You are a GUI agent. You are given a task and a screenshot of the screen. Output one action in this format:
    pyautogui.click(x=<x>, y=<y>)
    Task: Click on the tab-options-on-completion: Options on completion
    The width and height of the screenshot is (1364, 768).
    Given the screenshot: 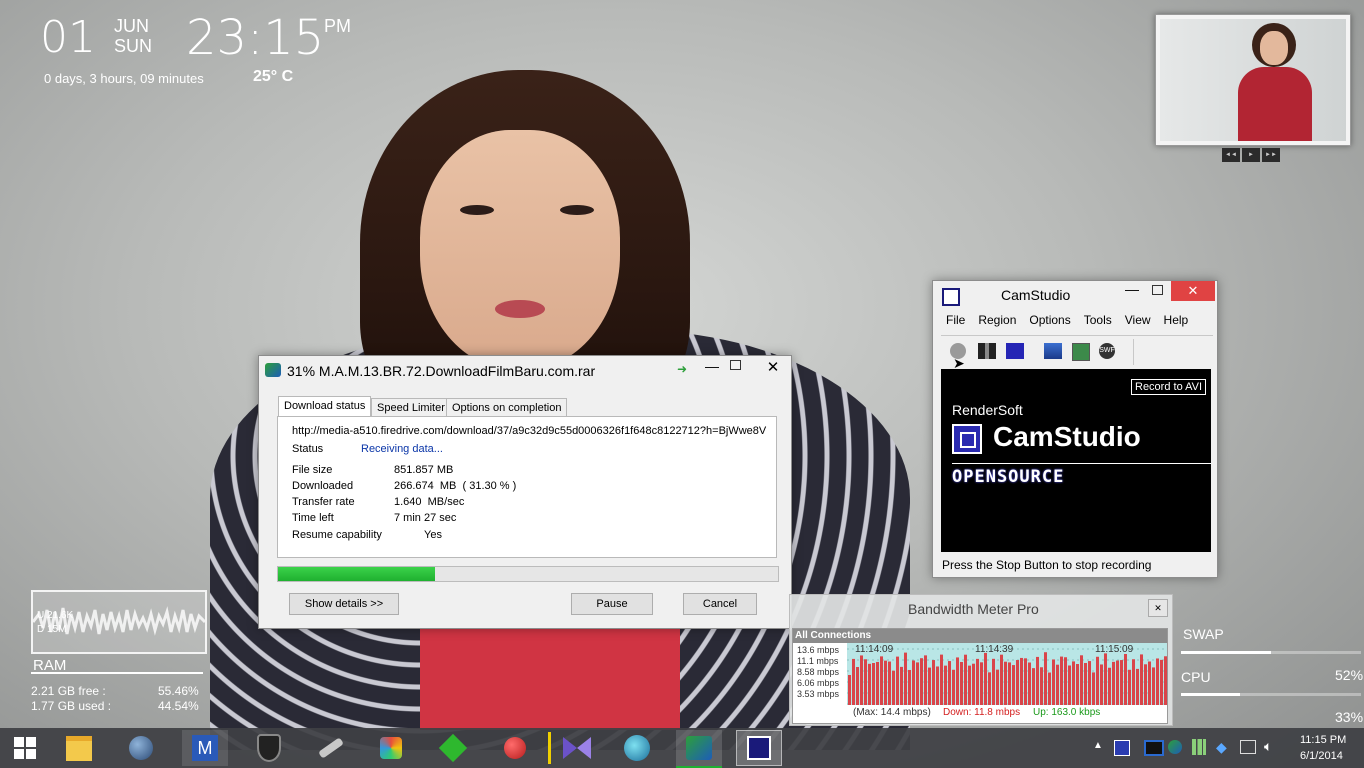 What is the action you would take?
    pyautogui.click(x=507, y=408)
    